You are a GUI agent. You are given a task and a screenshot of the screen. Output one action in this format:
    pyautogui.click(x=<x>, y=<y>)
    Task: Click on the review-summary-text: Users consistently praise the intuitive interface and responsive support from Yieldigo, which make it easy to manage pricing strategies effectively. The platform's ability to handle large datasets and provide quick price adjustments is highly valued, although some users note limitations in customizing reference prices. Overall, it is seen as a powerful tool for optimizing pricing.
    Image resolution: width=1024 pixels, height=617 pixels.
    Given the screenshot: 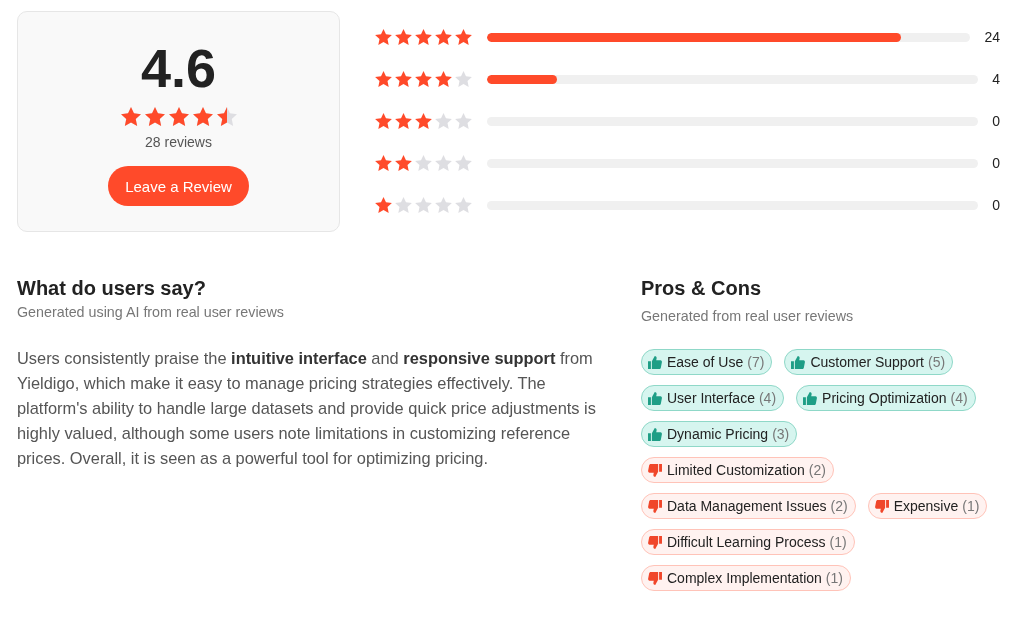 What is the action you would take?
    pyautogui.click(x=307, y=408)
    